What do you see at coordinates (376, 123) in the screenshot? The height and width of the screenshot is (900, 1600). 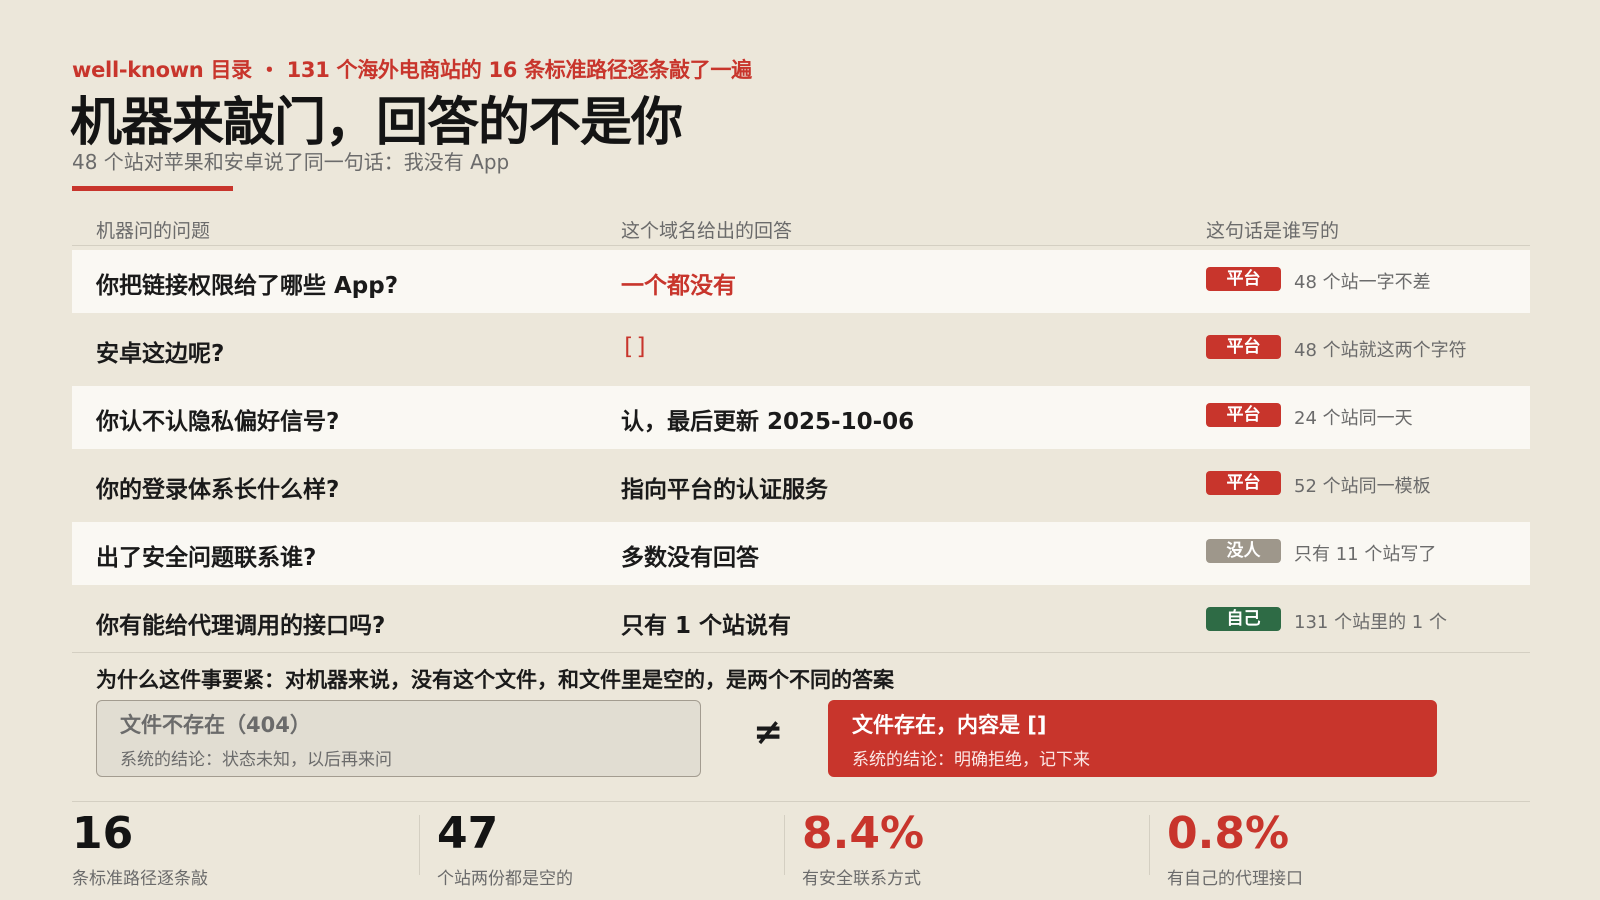 I see `page-title: 机器来敲门，回答的不是你` at bounding box center [376, 123].